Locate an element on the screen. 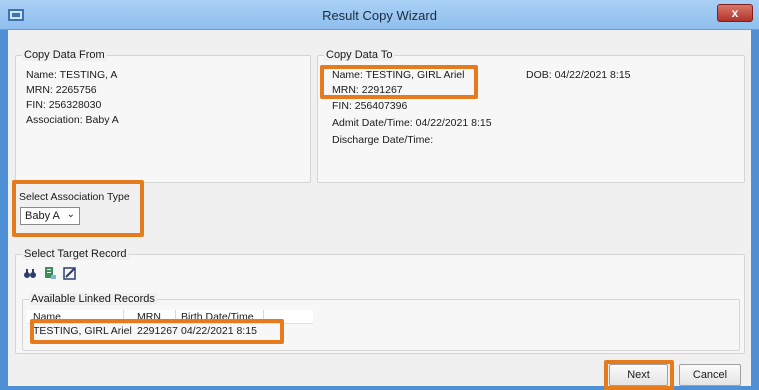  title-bar: Result Copy Wizard x is located at coordinates (379, 15).